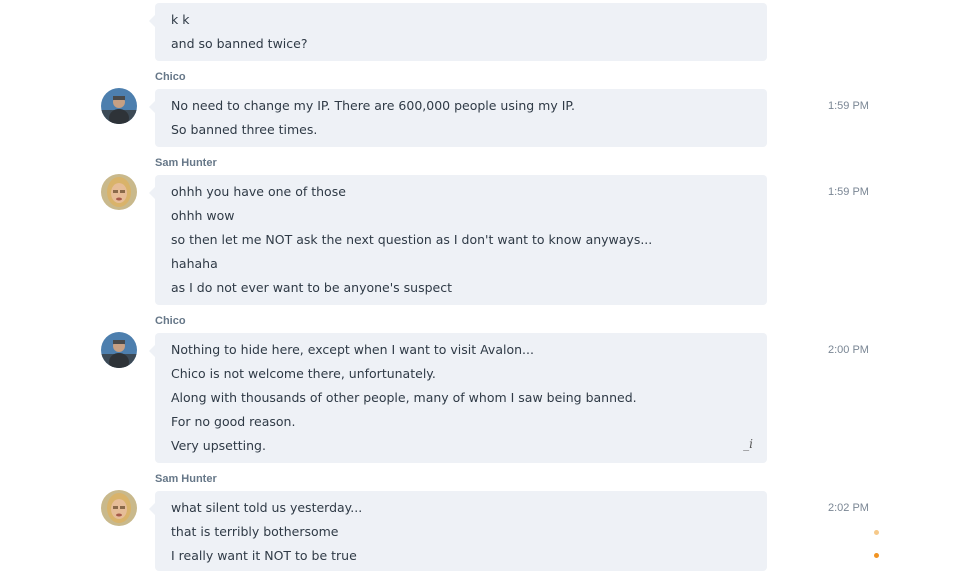 The width and height of the screenshot is (961, 578). Describe the element at coordinates (848, 508) in the screenshot. I see `message-timestamp: 2:02 PM` at that location.